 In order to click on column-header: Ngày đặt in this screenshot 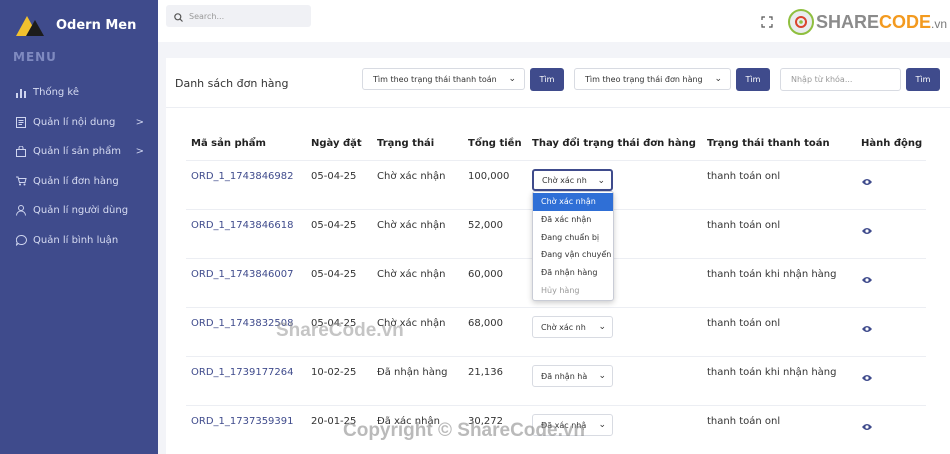, I will do `click(336, 143)`.